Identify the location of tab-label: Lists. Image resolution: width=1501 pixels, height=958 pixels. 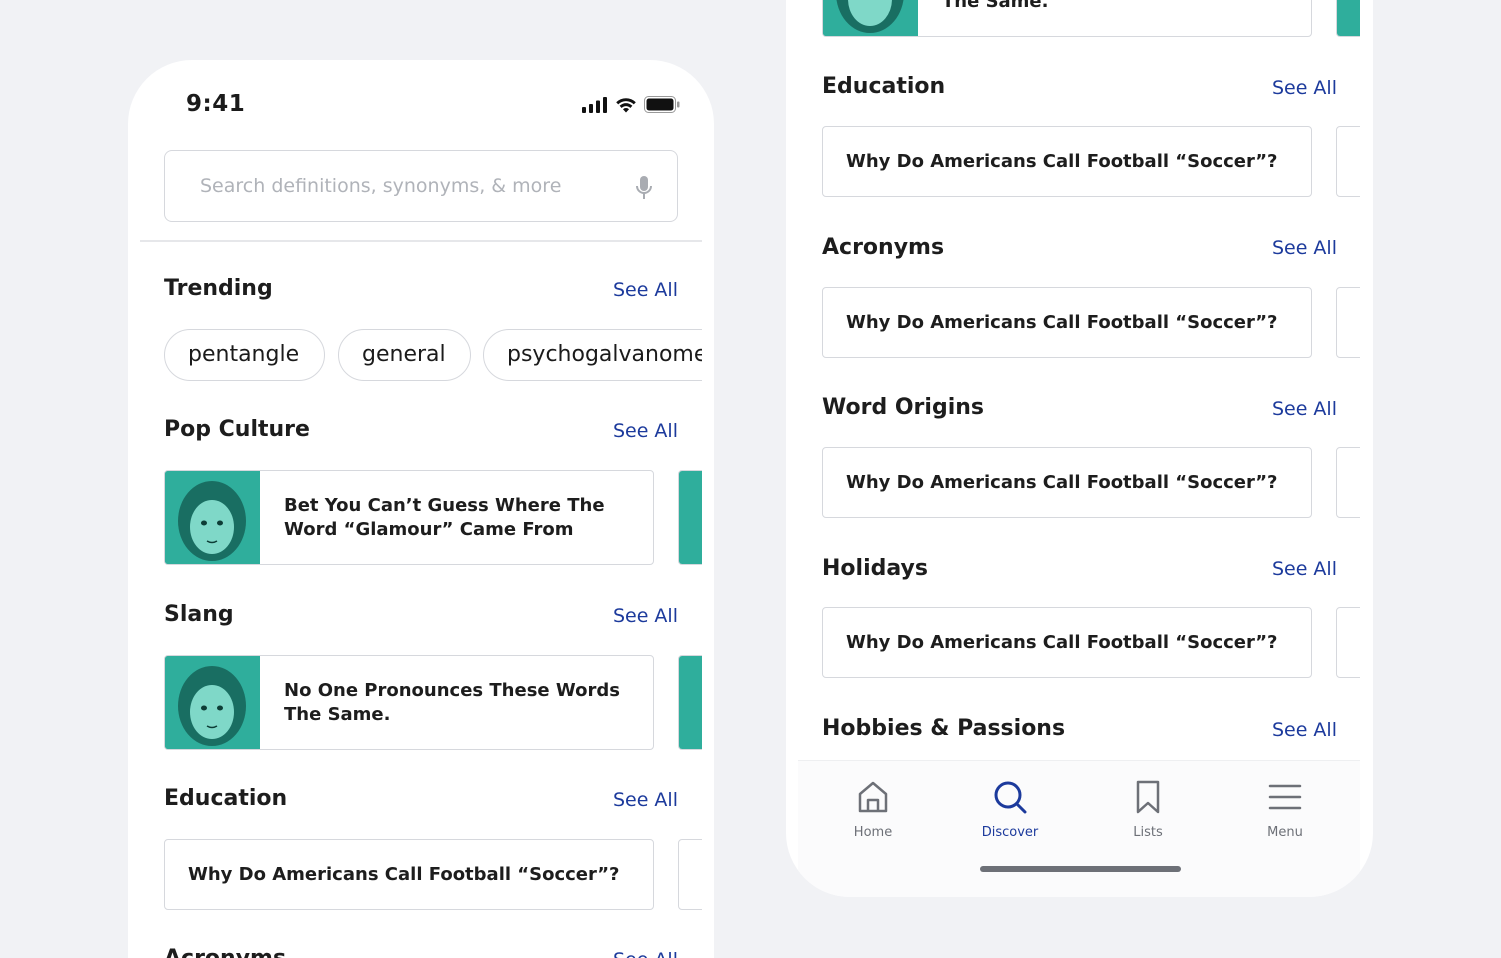
(1148, 832).